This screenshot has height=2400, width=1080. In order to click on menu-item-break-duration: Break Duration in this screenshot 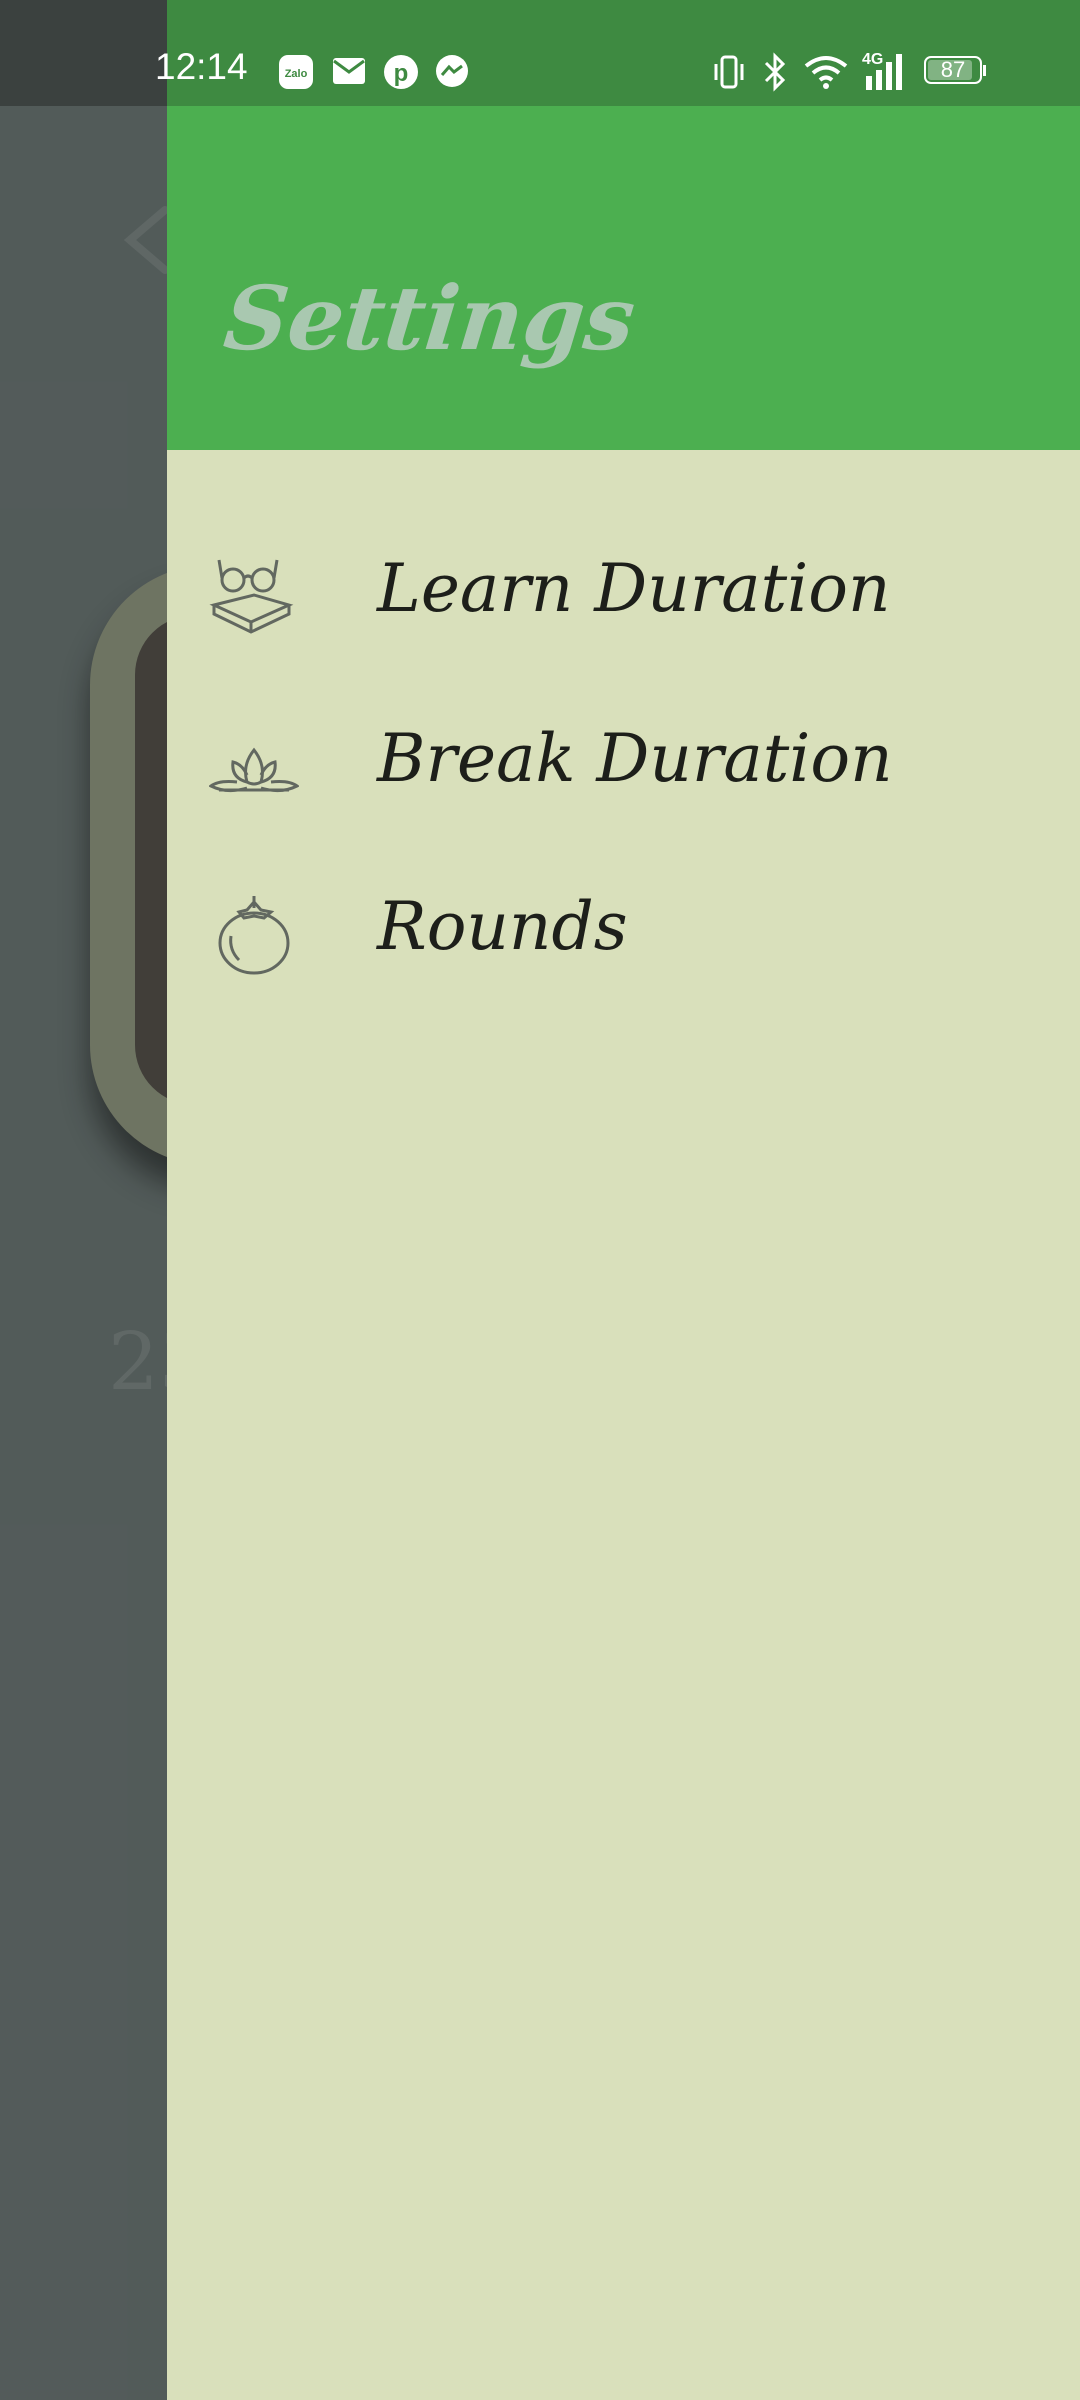, I will do `click(623, 765)`.